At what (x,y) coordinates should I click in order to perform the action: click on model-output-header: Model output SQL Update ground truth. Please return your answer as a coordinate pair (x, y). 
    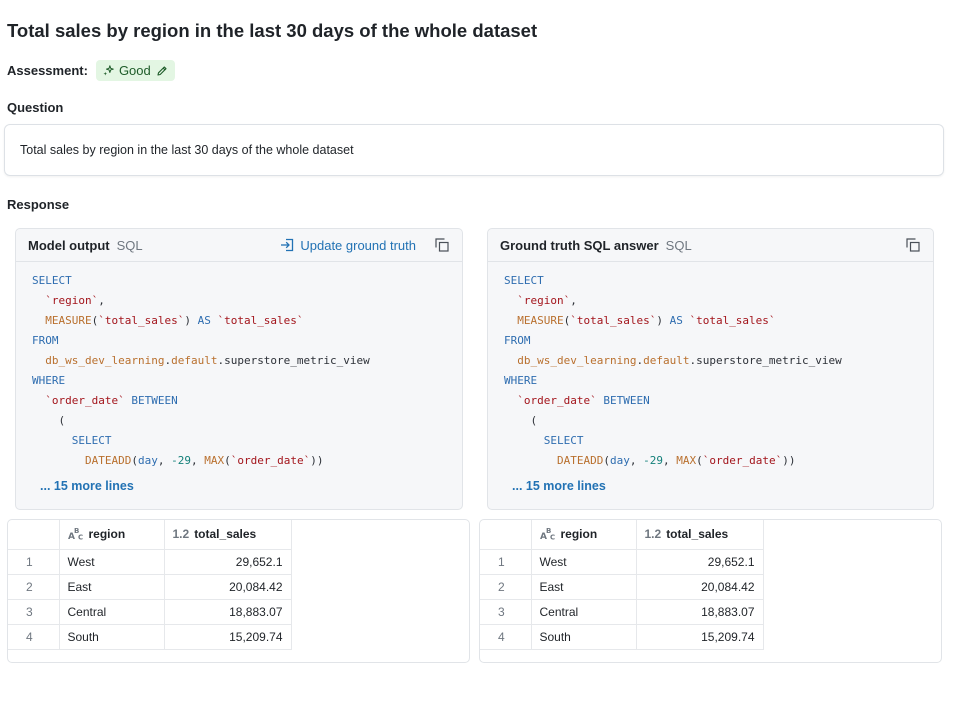
    Looking at the image, I should click on (239, 245).